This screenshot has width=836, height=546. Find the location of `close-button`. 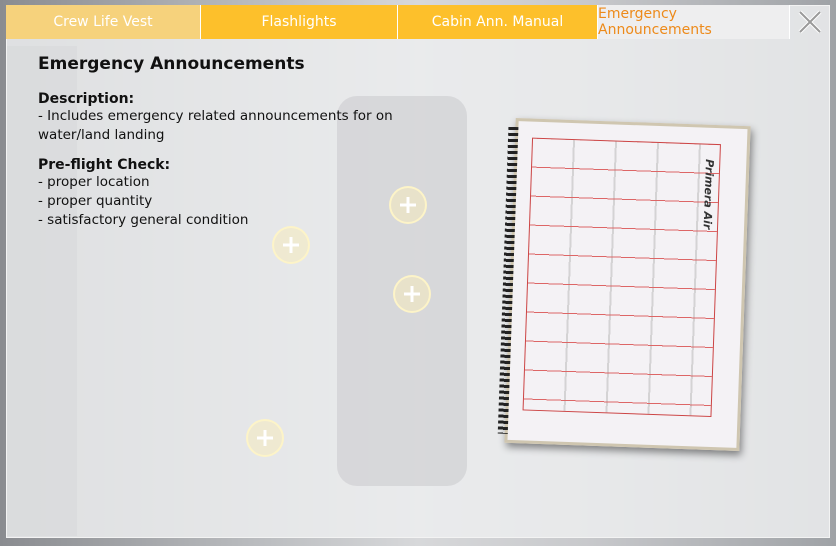

close-button is located at coordinates (810, 22).